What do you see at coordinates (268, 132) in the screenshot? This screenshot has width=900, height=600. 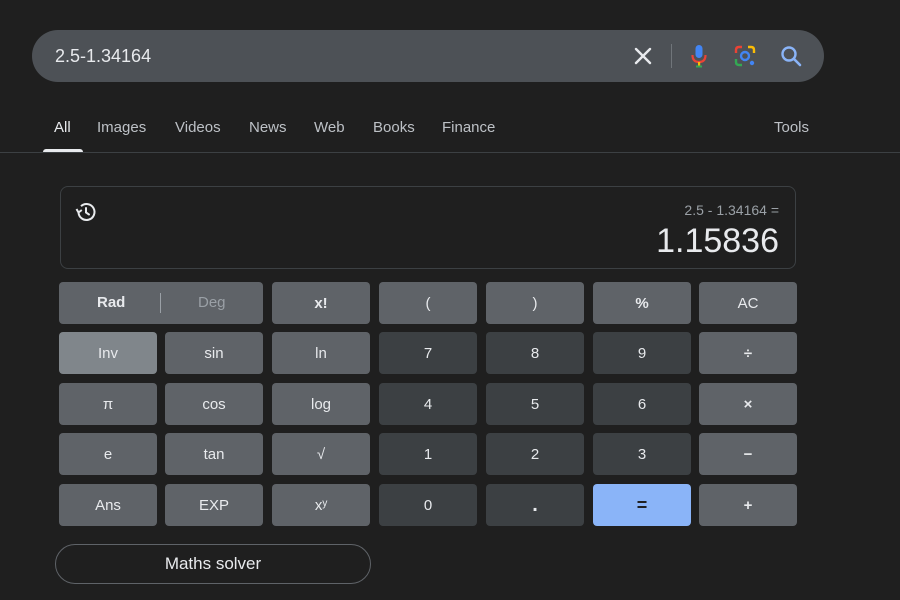 I see `tab-news: News` at bounding box center [268, 132].